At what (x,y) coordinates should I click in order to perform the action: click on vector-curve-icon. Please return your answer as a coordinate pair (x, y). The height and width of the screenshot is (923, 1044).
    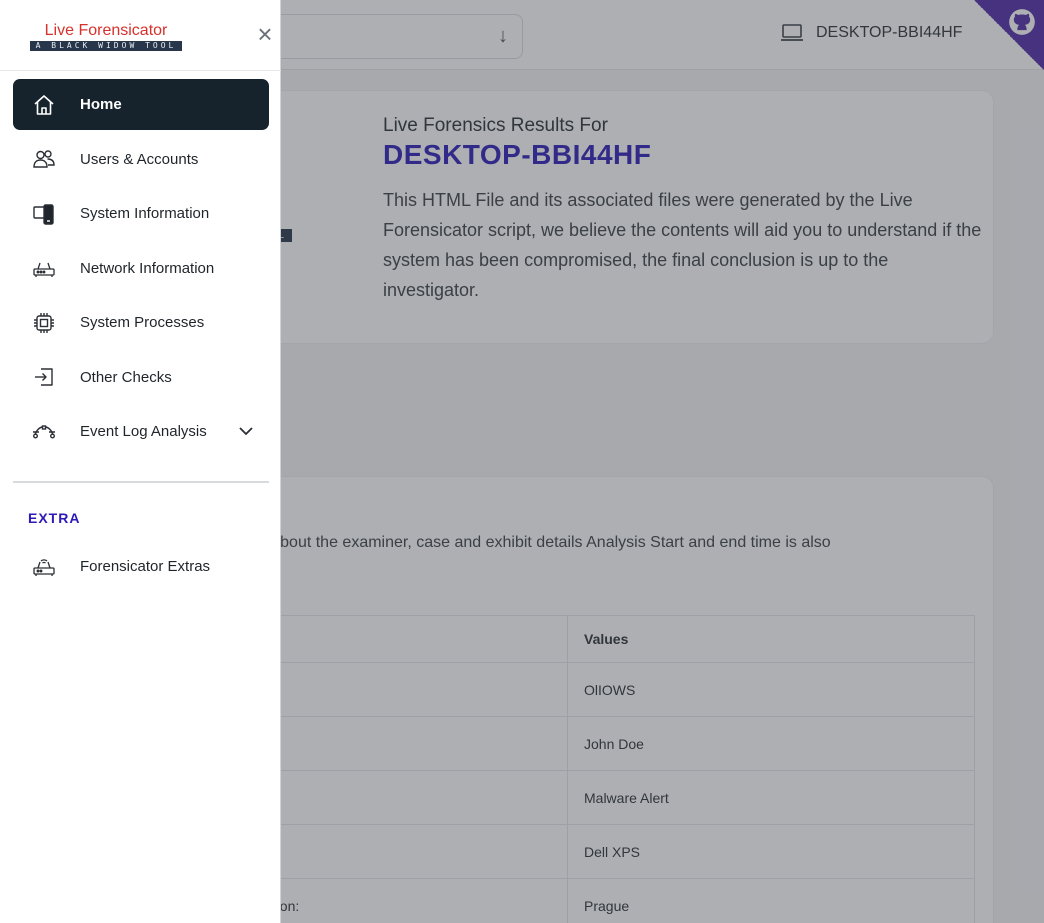
    Looking at the image, I should click on (44, 432).